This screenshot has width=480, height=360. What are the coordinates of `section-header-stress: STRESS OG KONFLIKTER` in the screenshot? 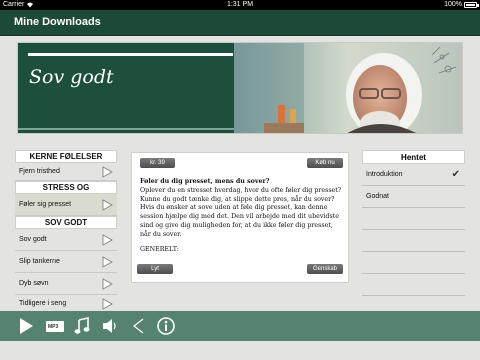 It's located at (66, 192).